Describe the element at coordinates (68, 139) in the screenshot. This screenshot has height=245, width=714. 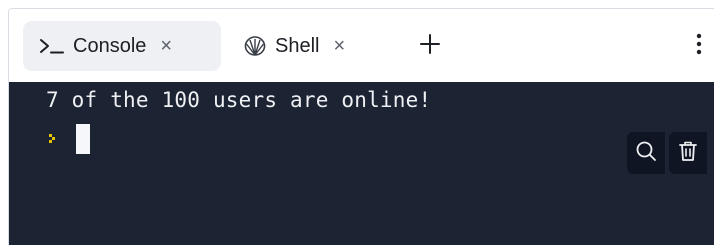
I see `console-input-line` at that location.